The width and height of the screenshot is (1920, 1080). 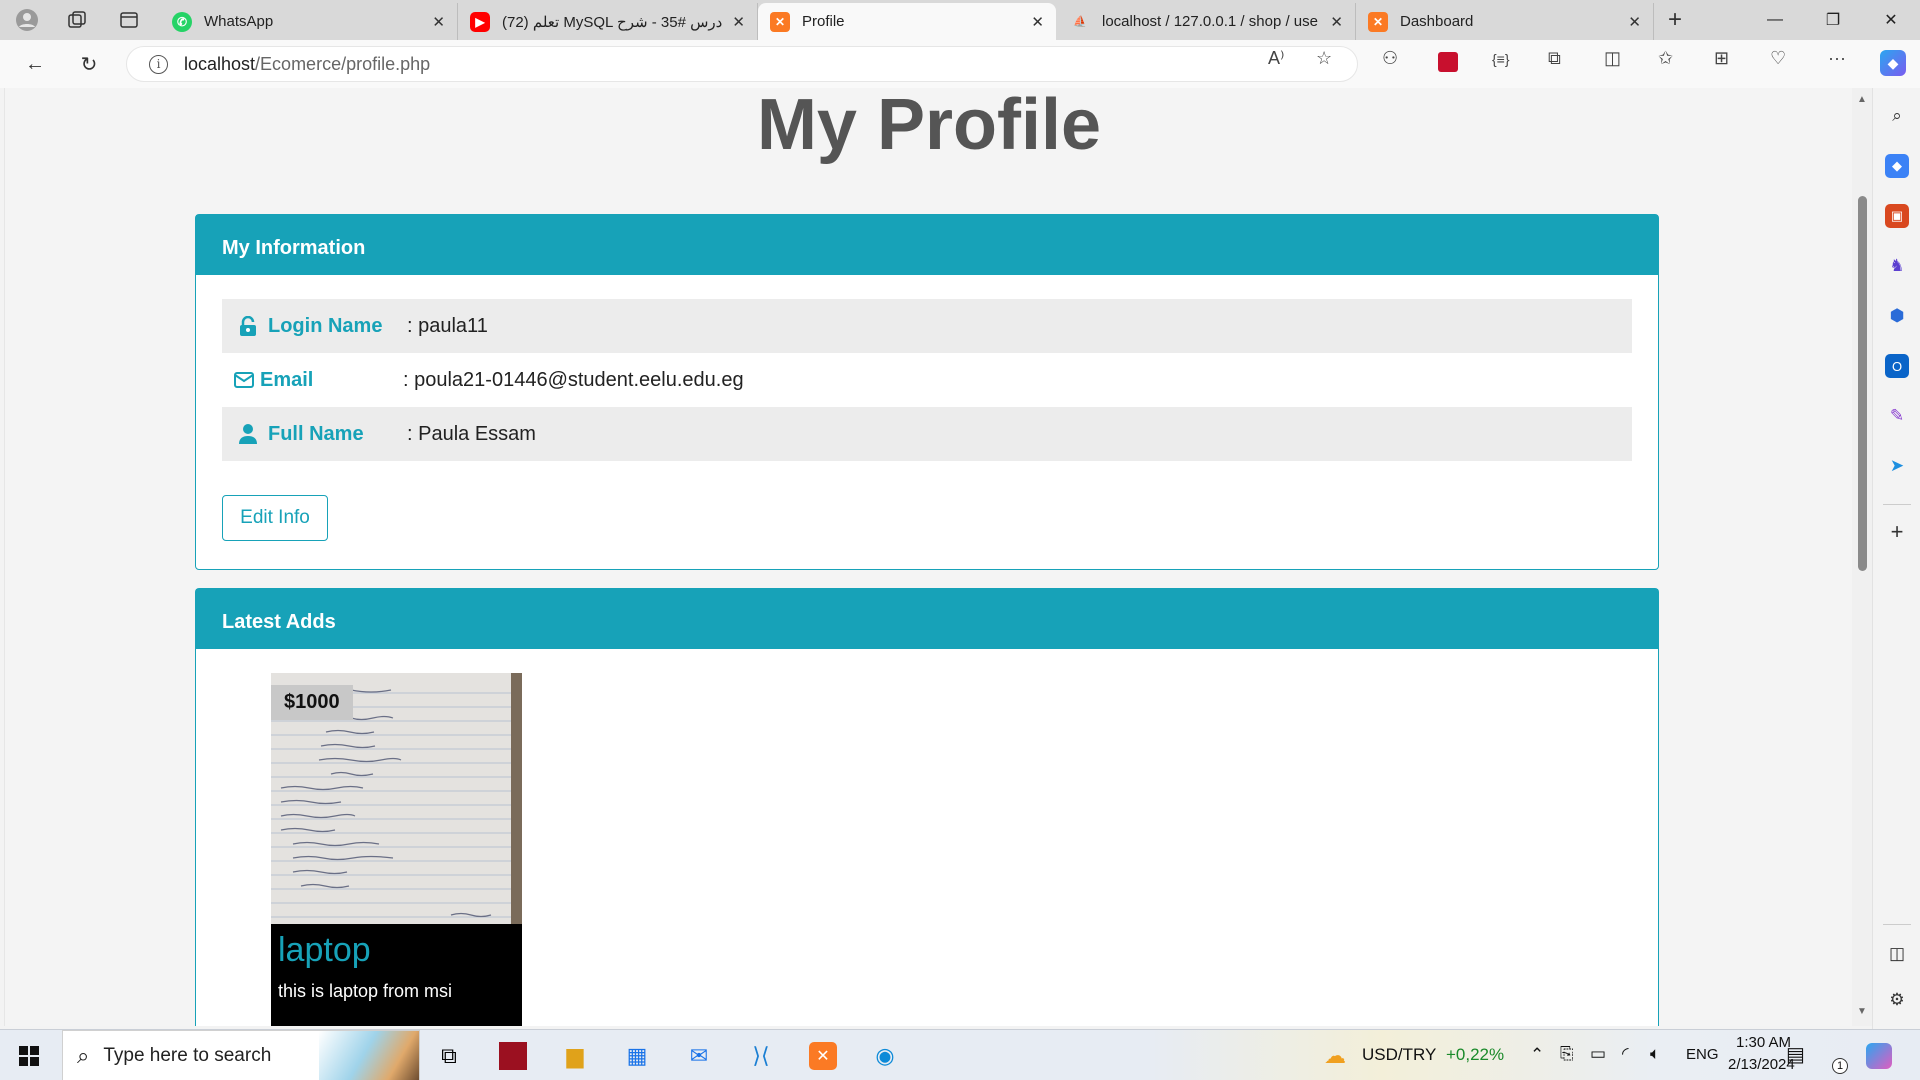 What do you see at coordinates (1612, 58) in the screenshot?
I see `split-screen-icon: ◫` at bounding box center [1612, 58].